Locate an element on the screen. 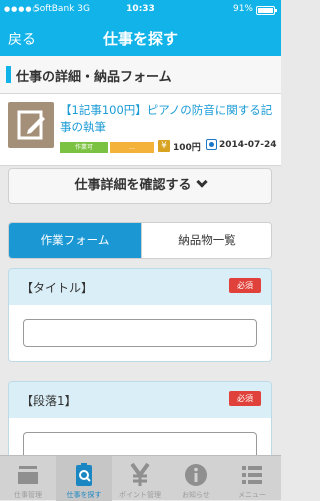  title-field-body is located at coordinates (140, 333).